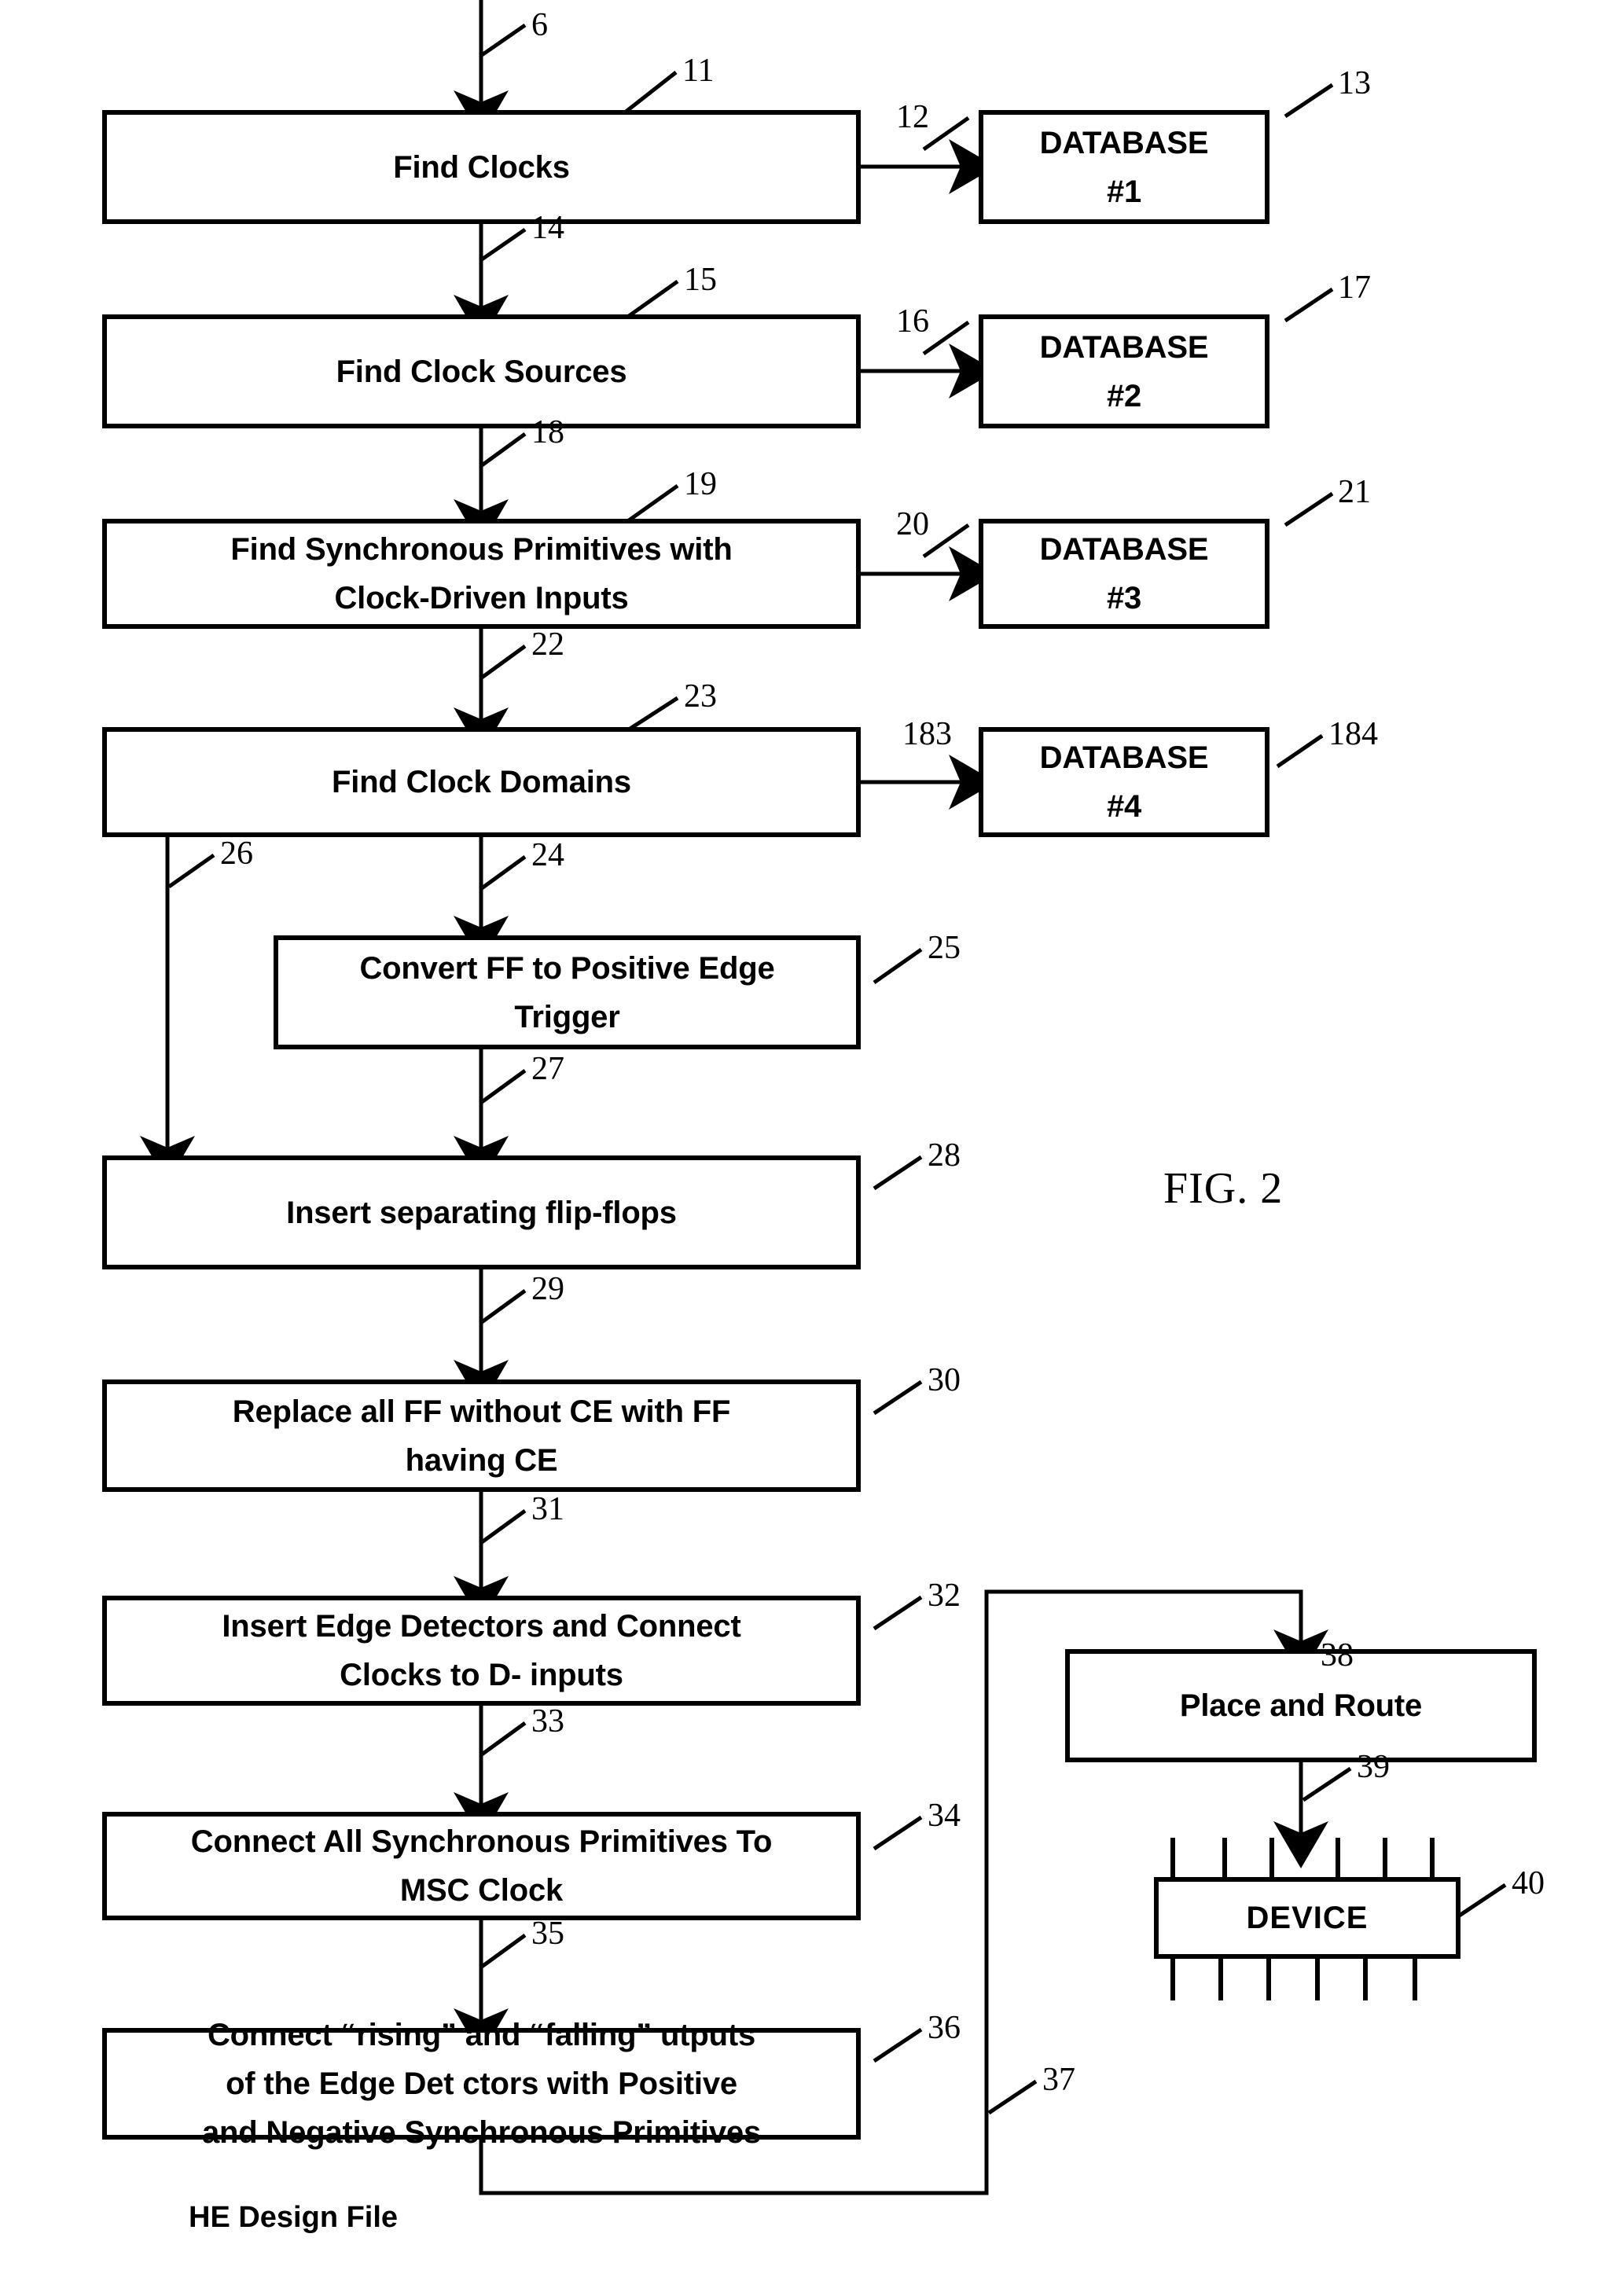 The width and height of the screenshot is (1624, 2274). Describe the element at coordinates (547, 644) in the screenshot. I see `ref-numeral-22: 22` at that location.